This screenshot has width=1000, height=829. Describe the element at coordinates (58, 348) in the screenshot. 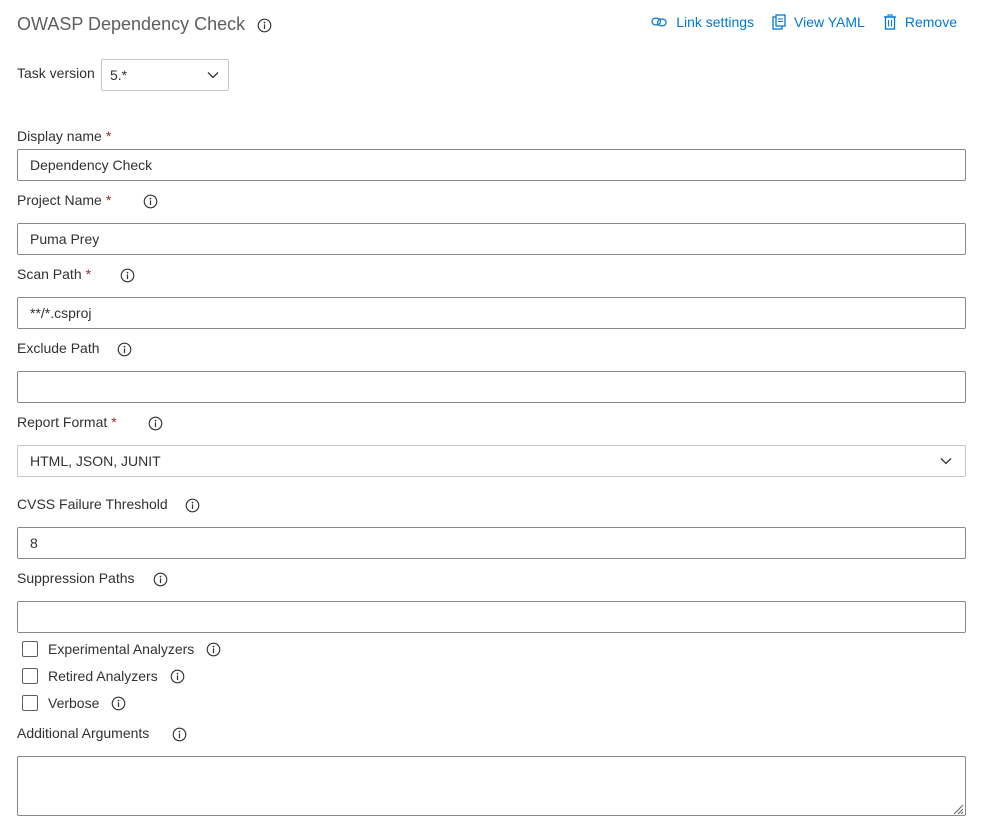

I see `exclude-path-label: Exclude Path` at that location.